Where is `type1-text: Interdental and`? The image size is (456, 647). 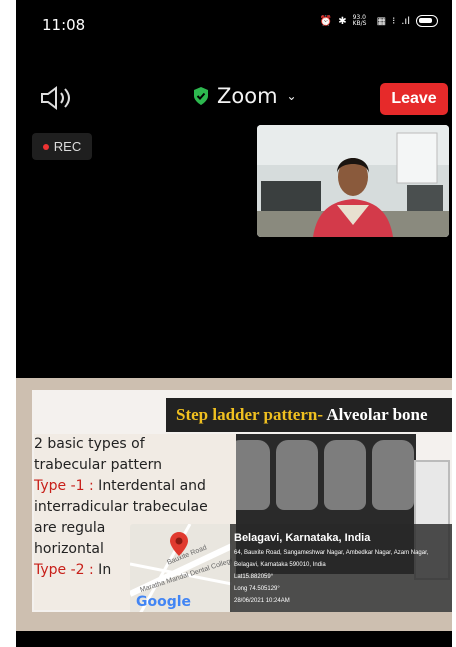 type1-text: Interdental and is located at coordinates (149, 486).